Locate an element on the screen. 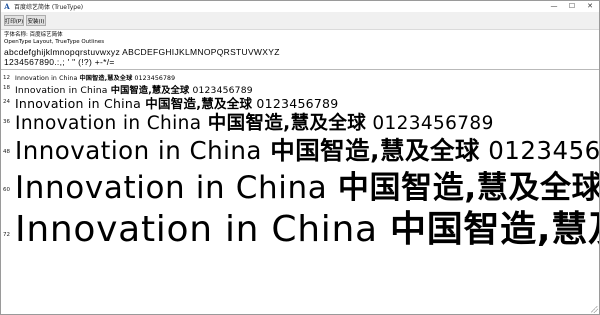  maximize-button: ☐ is located at coordinates (572, 6).